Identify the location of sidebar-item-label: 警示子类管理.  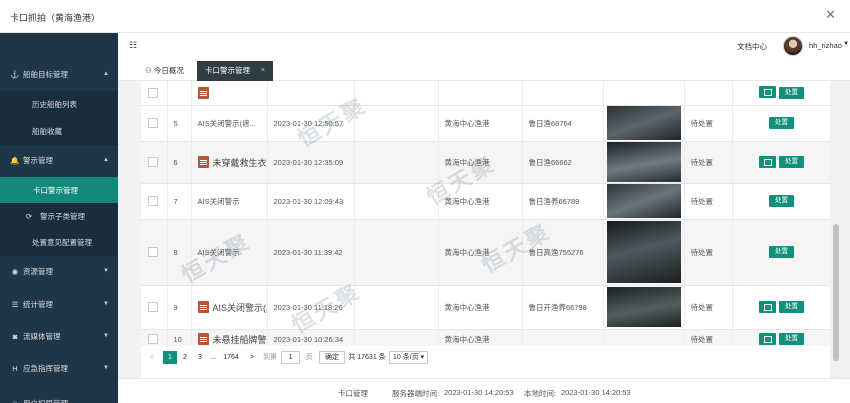
(62, 216).